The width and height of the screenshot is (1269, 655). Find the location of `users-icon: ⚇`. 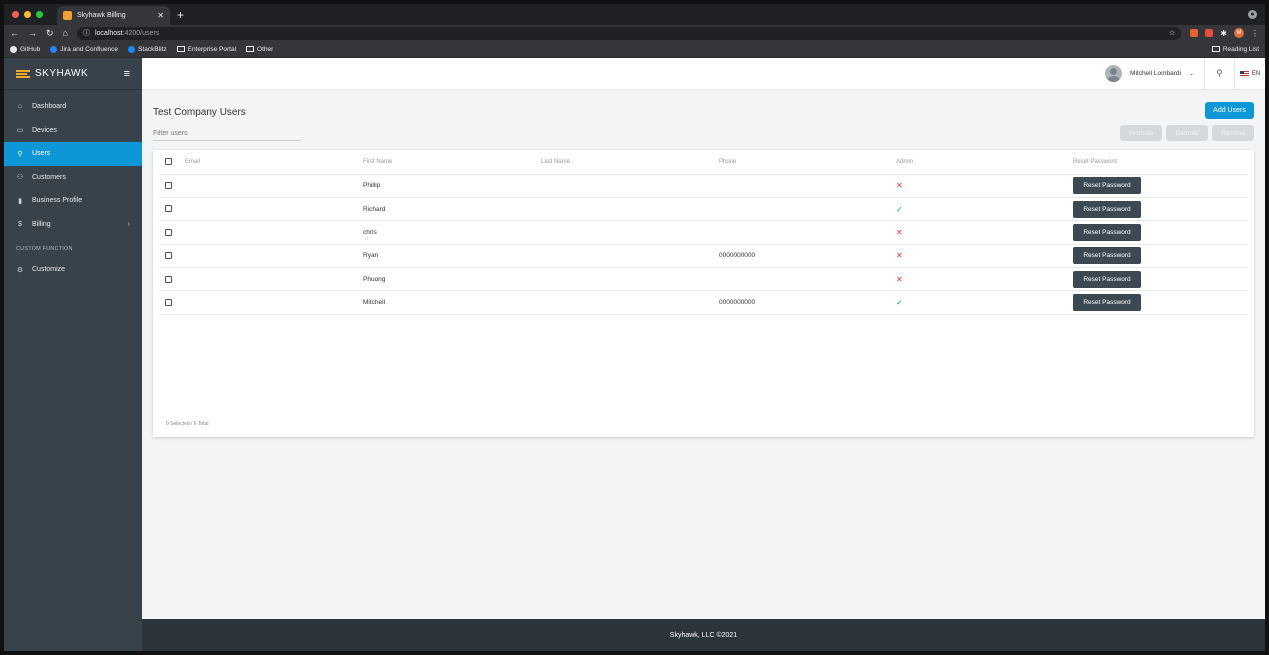

users-icon: ⚇ is located at coordinates (20, 178).